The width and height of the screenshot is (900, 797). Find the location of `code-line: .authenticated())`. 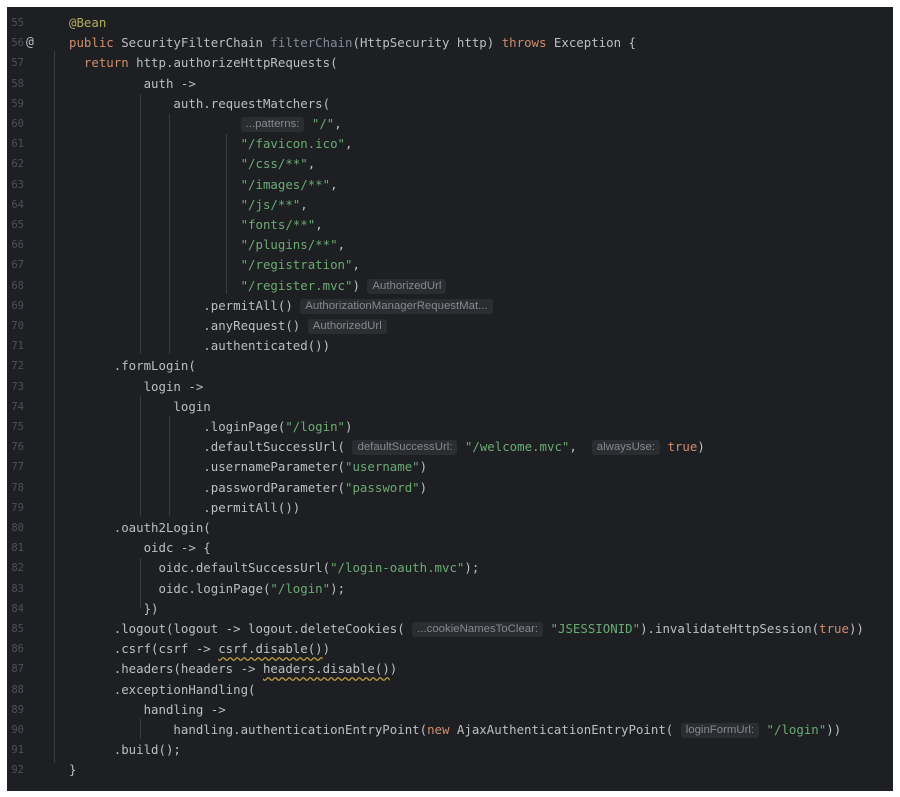

code-line: .authenticated()) is located at coordinates (199, 346).